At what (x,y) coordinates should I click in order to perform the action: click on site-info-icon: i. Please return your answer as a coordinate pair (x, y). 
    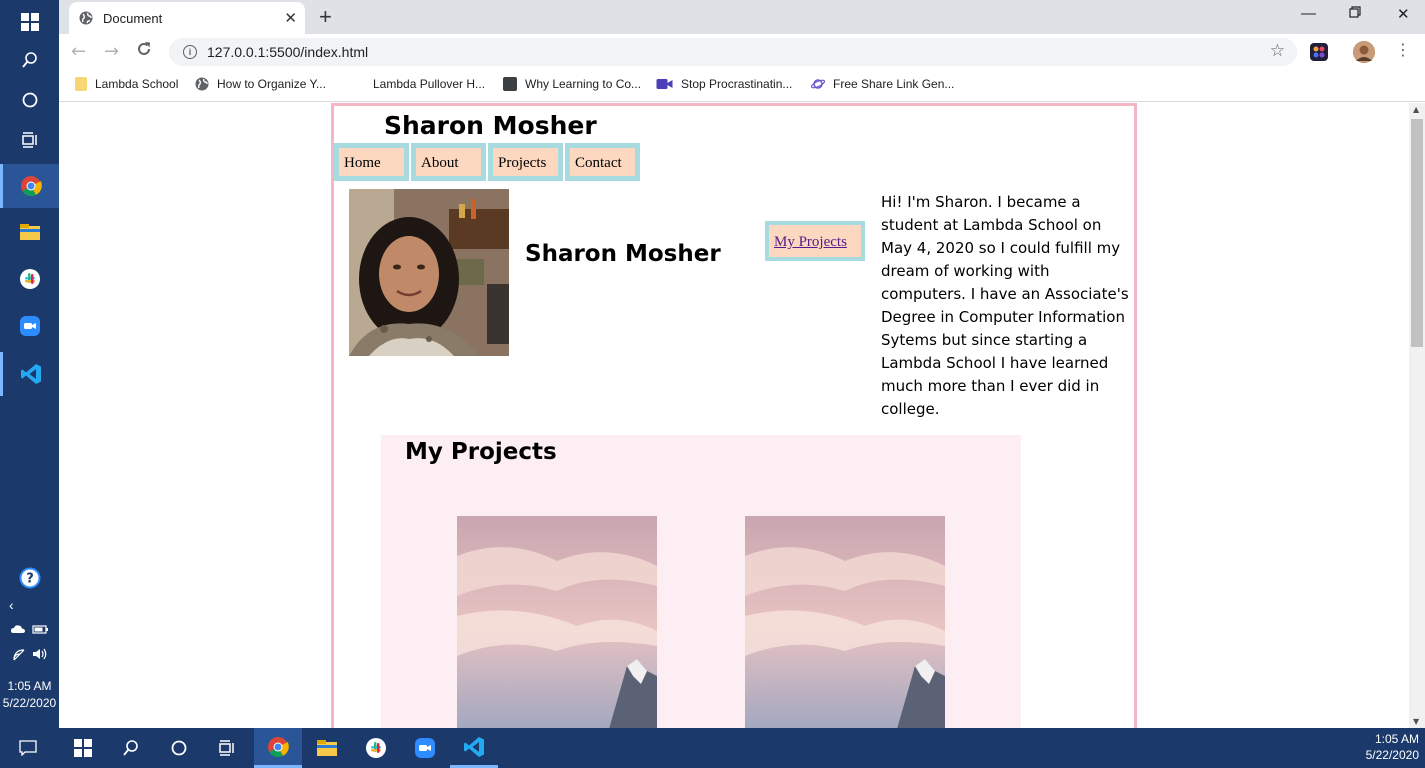
    Looking at the image, I should click on (190, 52).